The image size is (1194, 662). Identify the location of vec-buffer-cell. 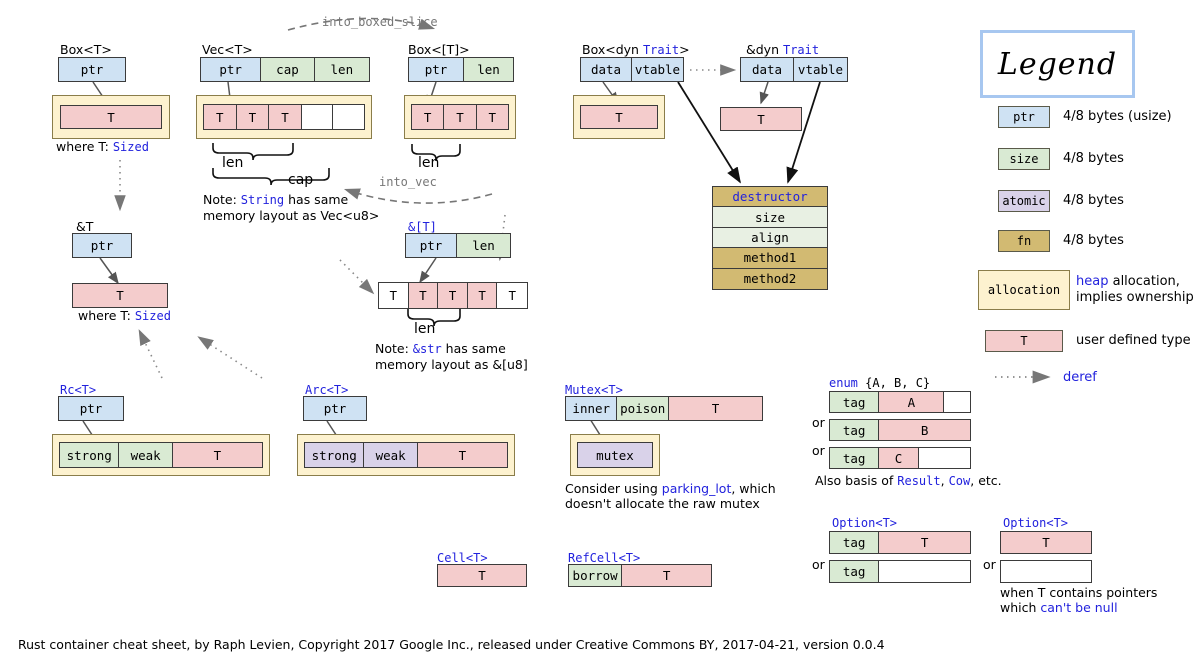
(317, 117).